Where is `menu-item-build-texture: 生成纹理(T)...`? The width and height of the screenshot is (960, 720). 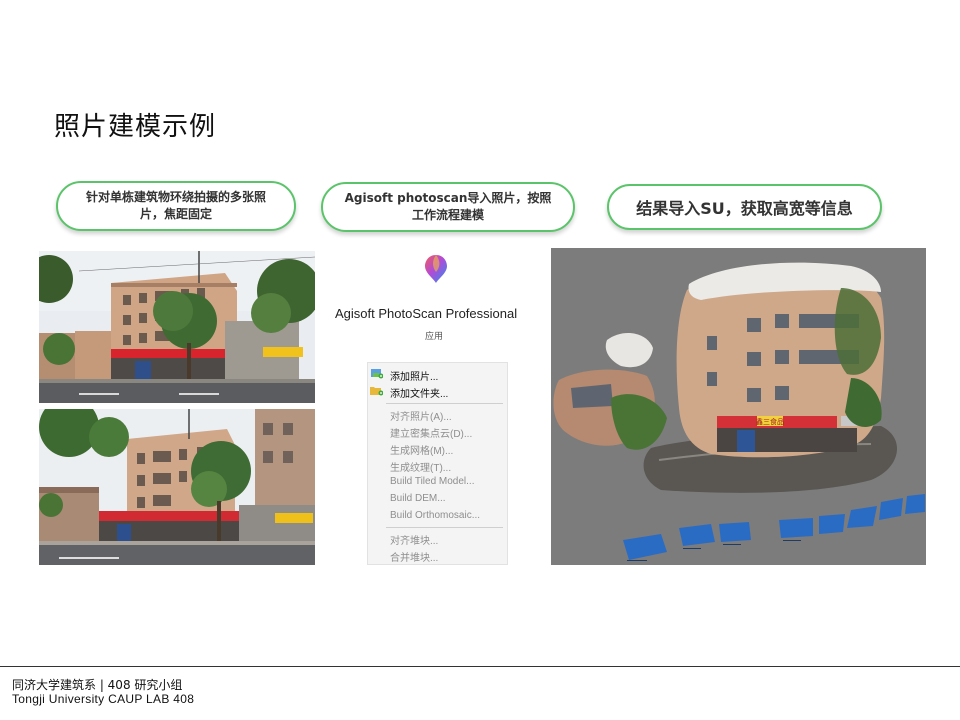
menu-item-build-texture: 生成纹理(T)... is located at coordinates (420, 466).